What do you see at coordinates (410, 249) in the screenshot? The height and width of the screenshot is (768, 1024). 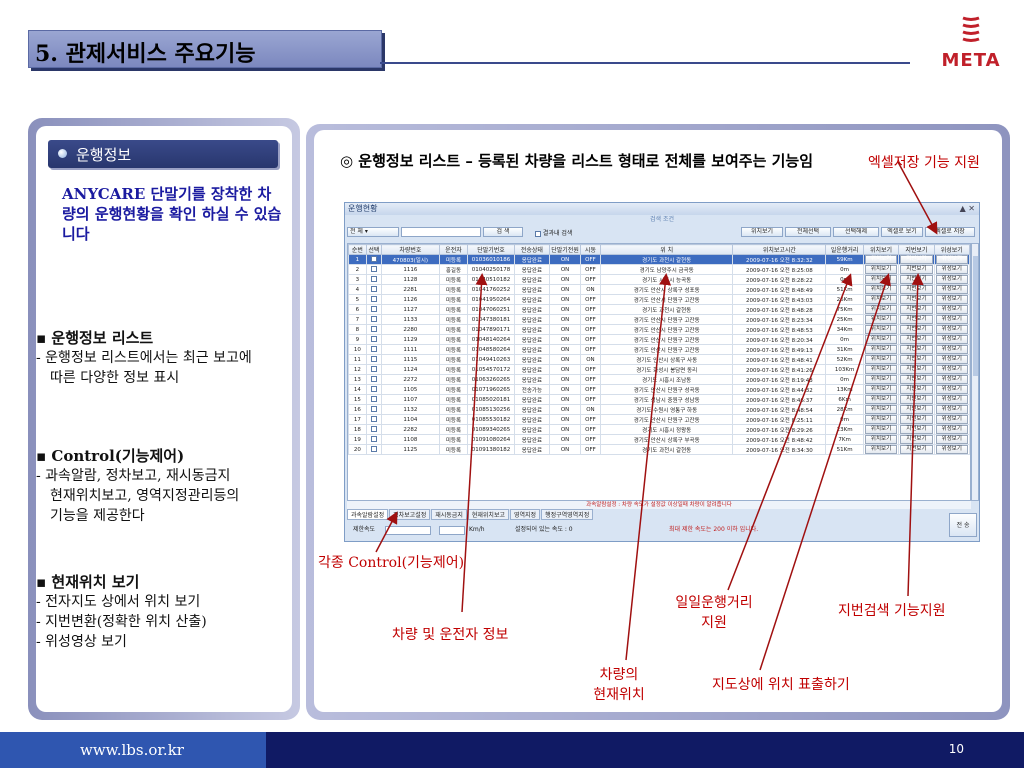 I see `grid-column-header: 차량번호` at bounding box center [410, 249].